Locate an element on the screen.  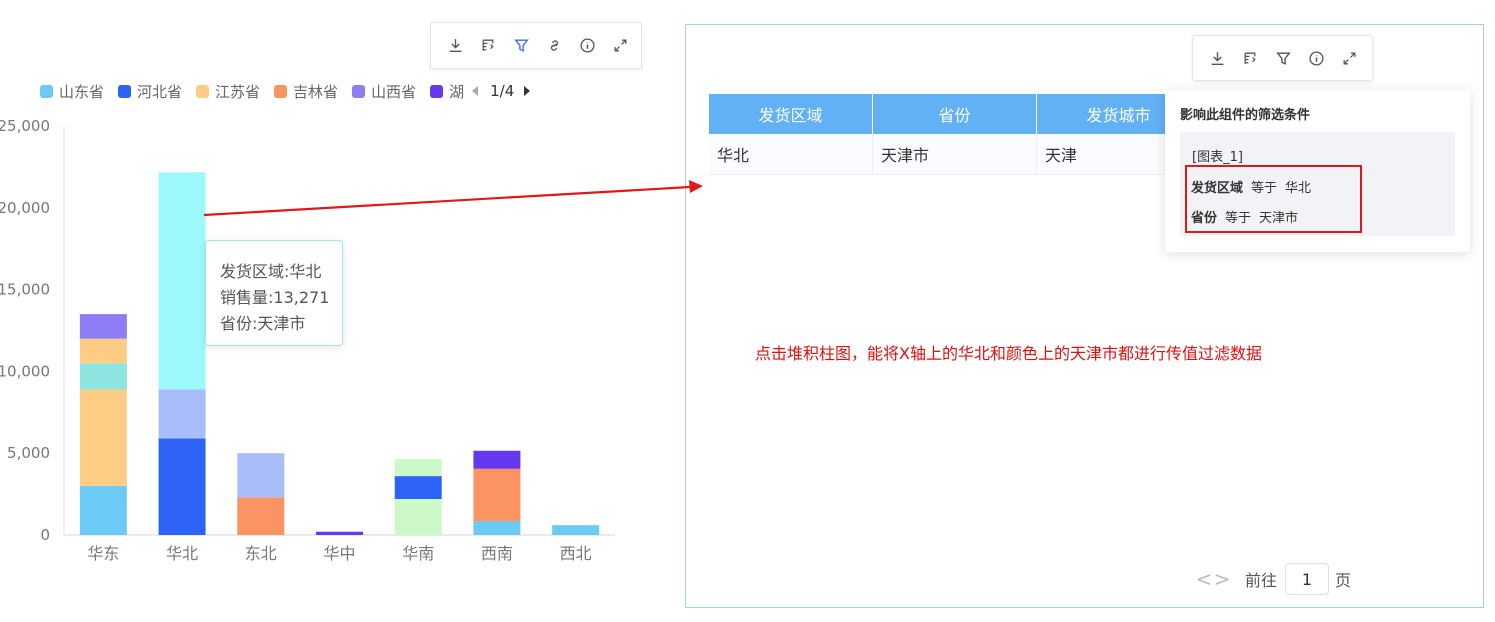
page-suffix: 页 is located at coordinates (1343, 580).